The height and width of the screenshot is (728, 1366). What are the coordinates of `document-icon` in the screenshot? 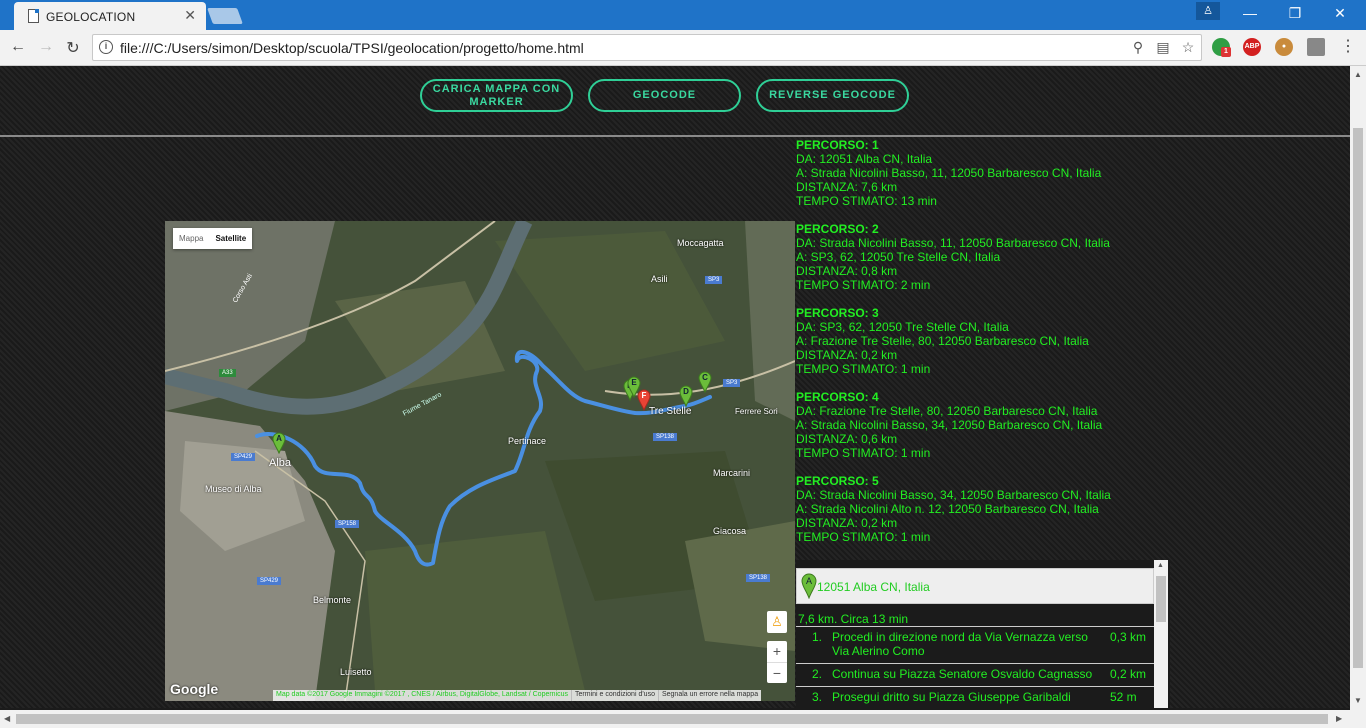 It's located at (33, 16).